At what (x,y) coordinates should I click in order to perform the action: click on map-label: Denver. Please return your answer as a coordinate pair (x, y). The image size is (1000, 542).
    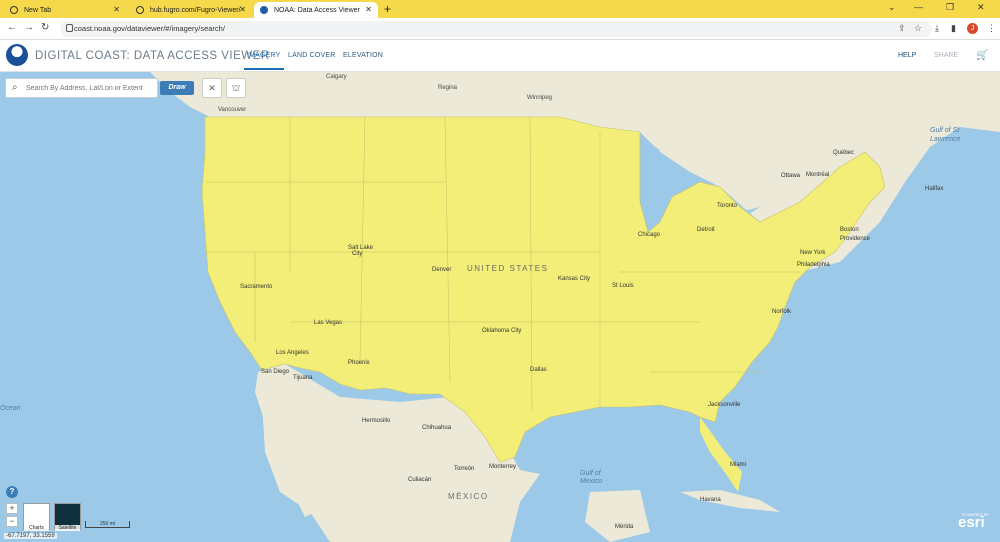
    Looking at the image, I should click on (442, 270).